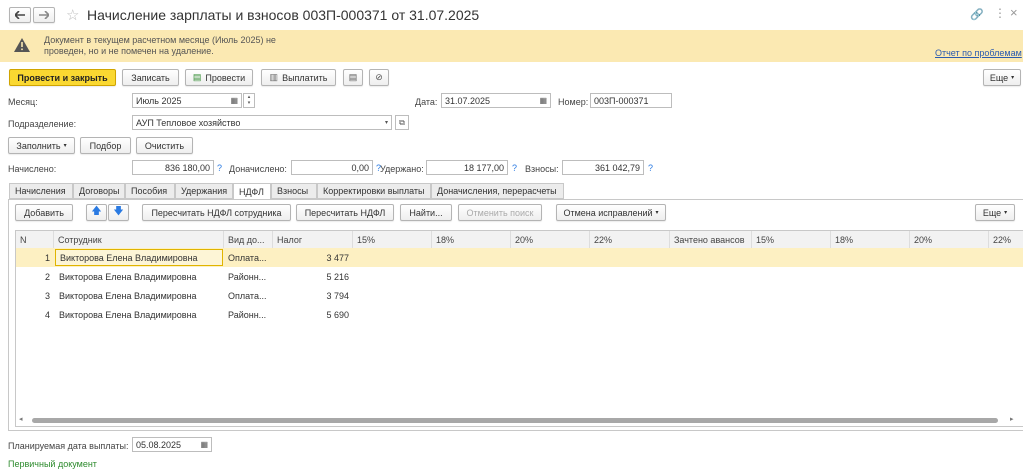  I want to click on paperclip-icon: ⊘, so click(379, 77).